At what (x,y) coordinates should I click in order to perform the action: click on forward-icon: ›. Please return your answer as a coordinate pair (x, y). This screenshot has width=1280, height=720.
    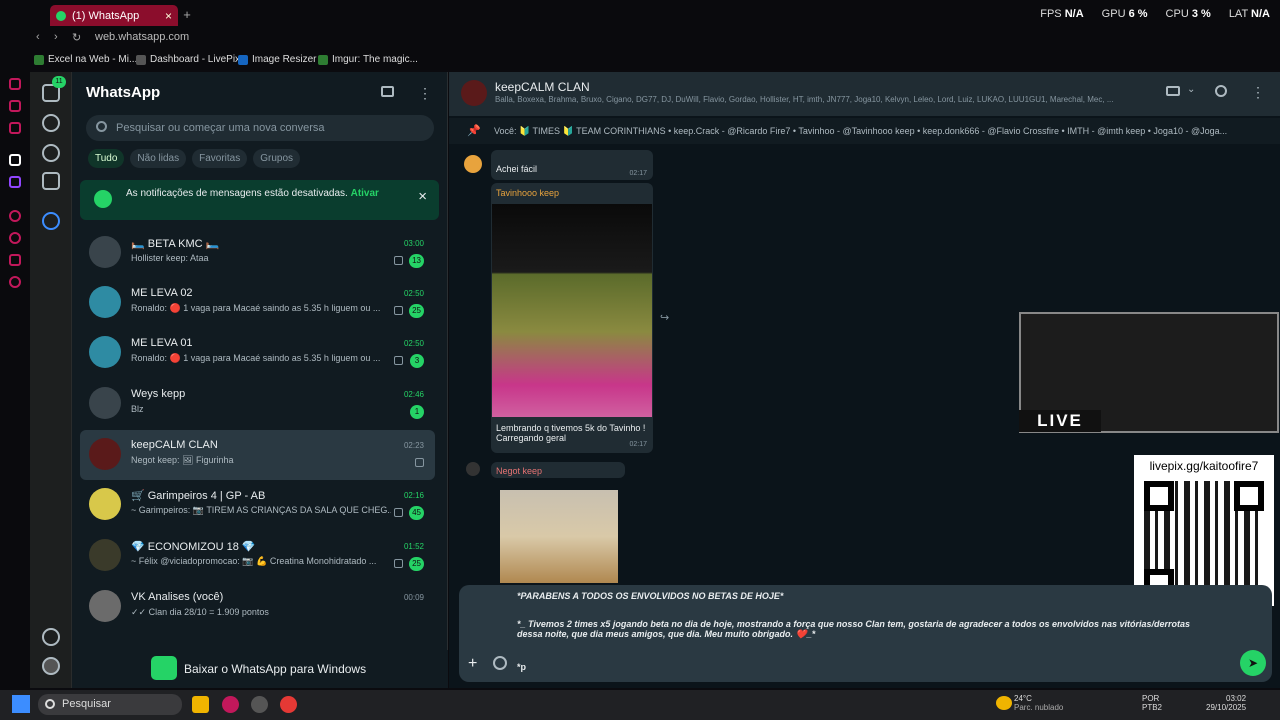
    Looking at the image, I should click on (56, 37).